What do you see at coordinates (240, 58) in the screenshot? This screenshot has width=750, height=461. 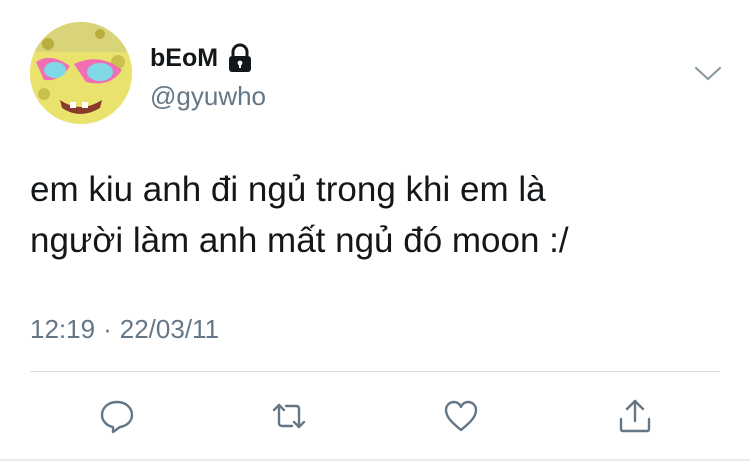 I see `lock-icon` at bounding box center [240, 58].